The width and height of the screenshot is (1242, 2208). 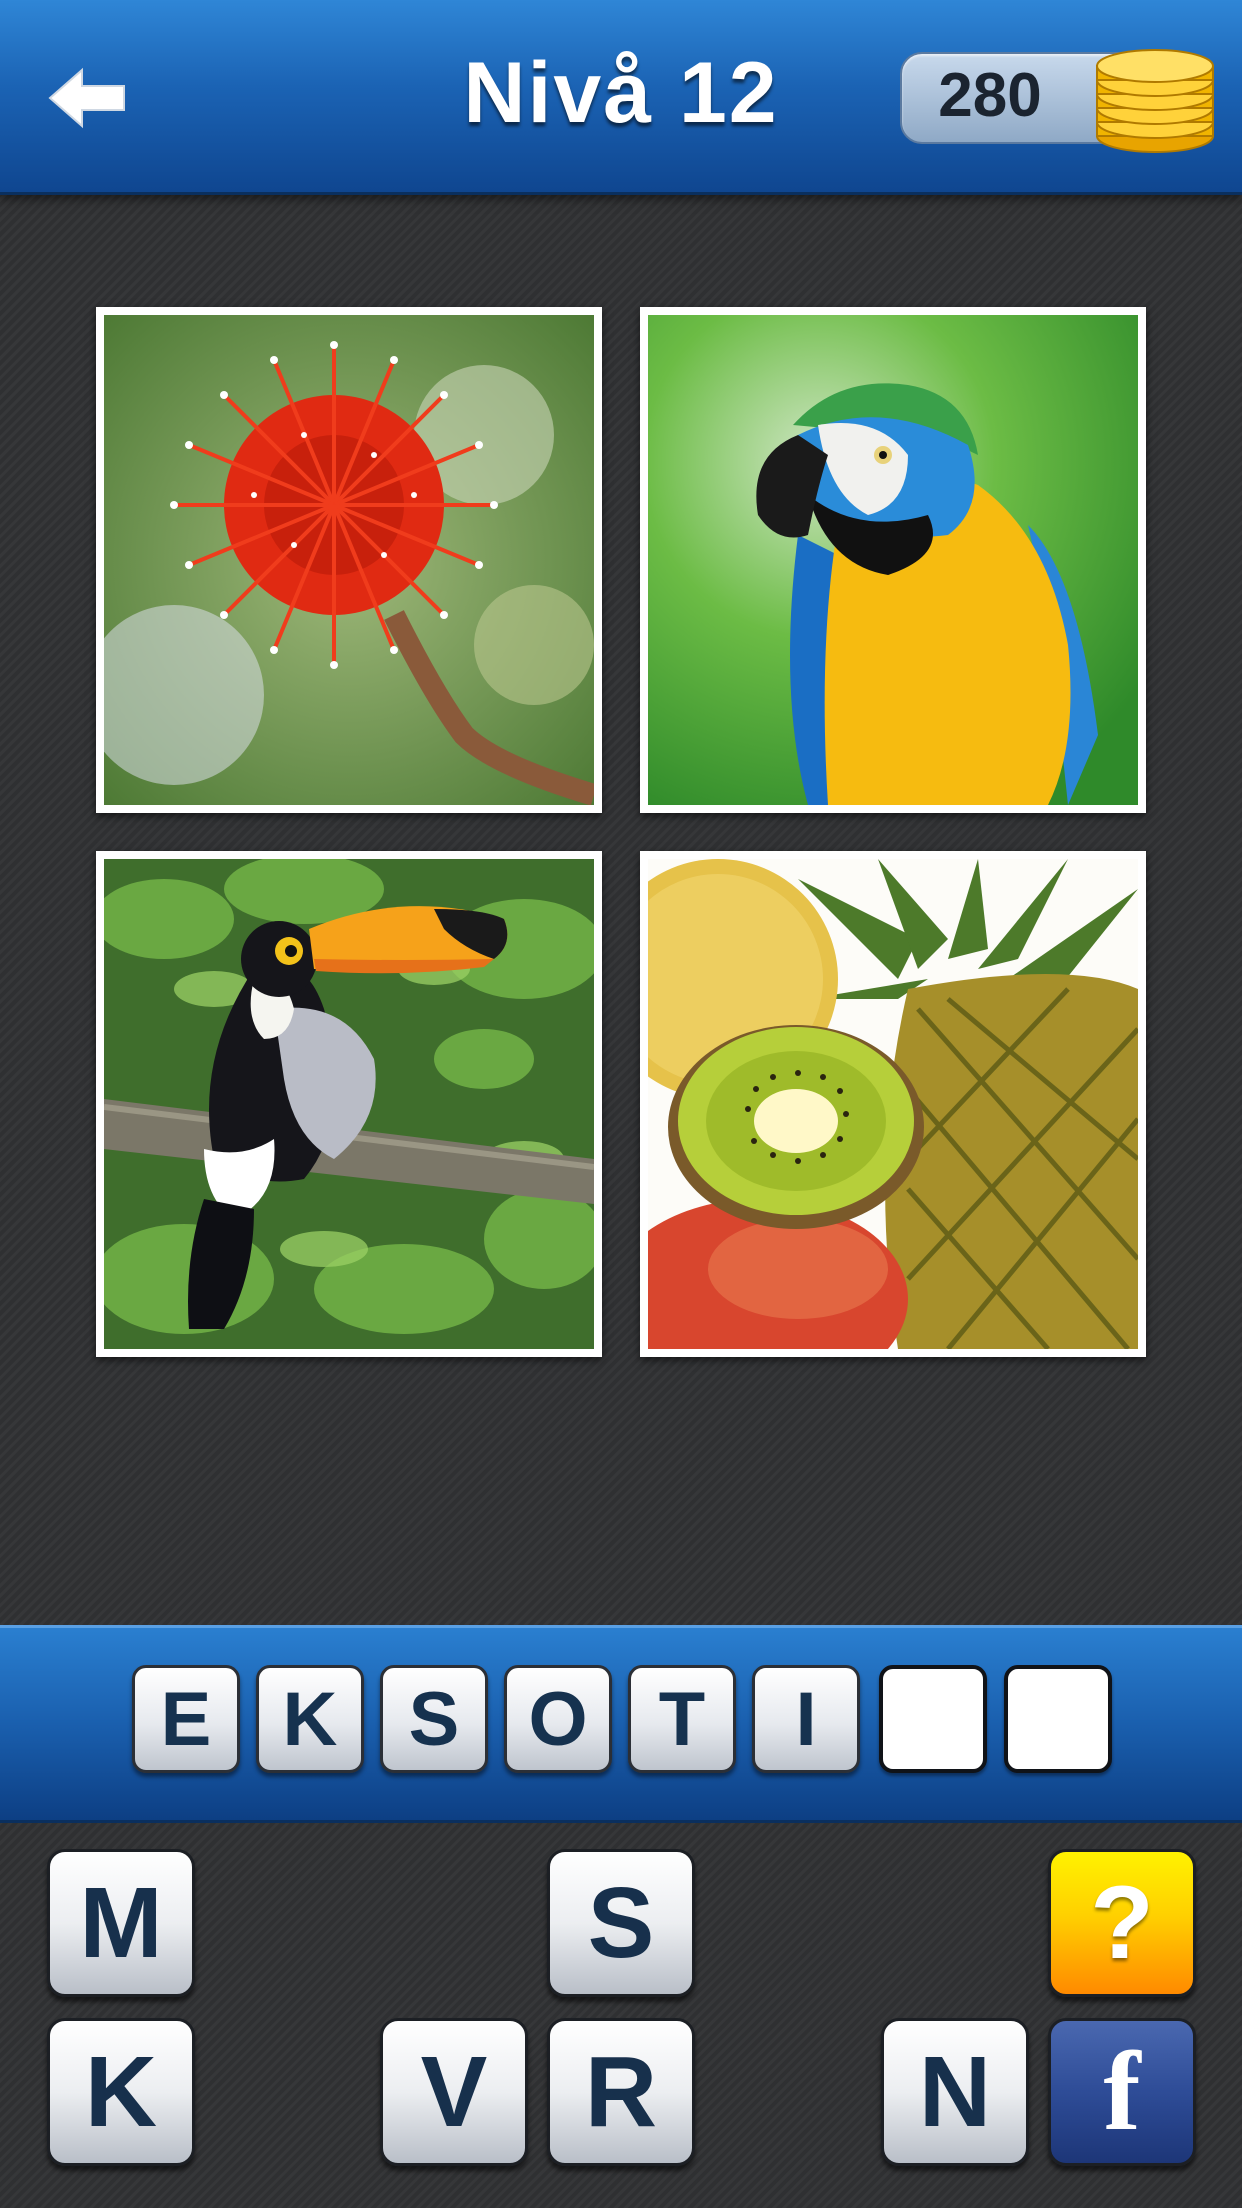 I want to click on facebook-button: f, so click(x=1122, y=2092).